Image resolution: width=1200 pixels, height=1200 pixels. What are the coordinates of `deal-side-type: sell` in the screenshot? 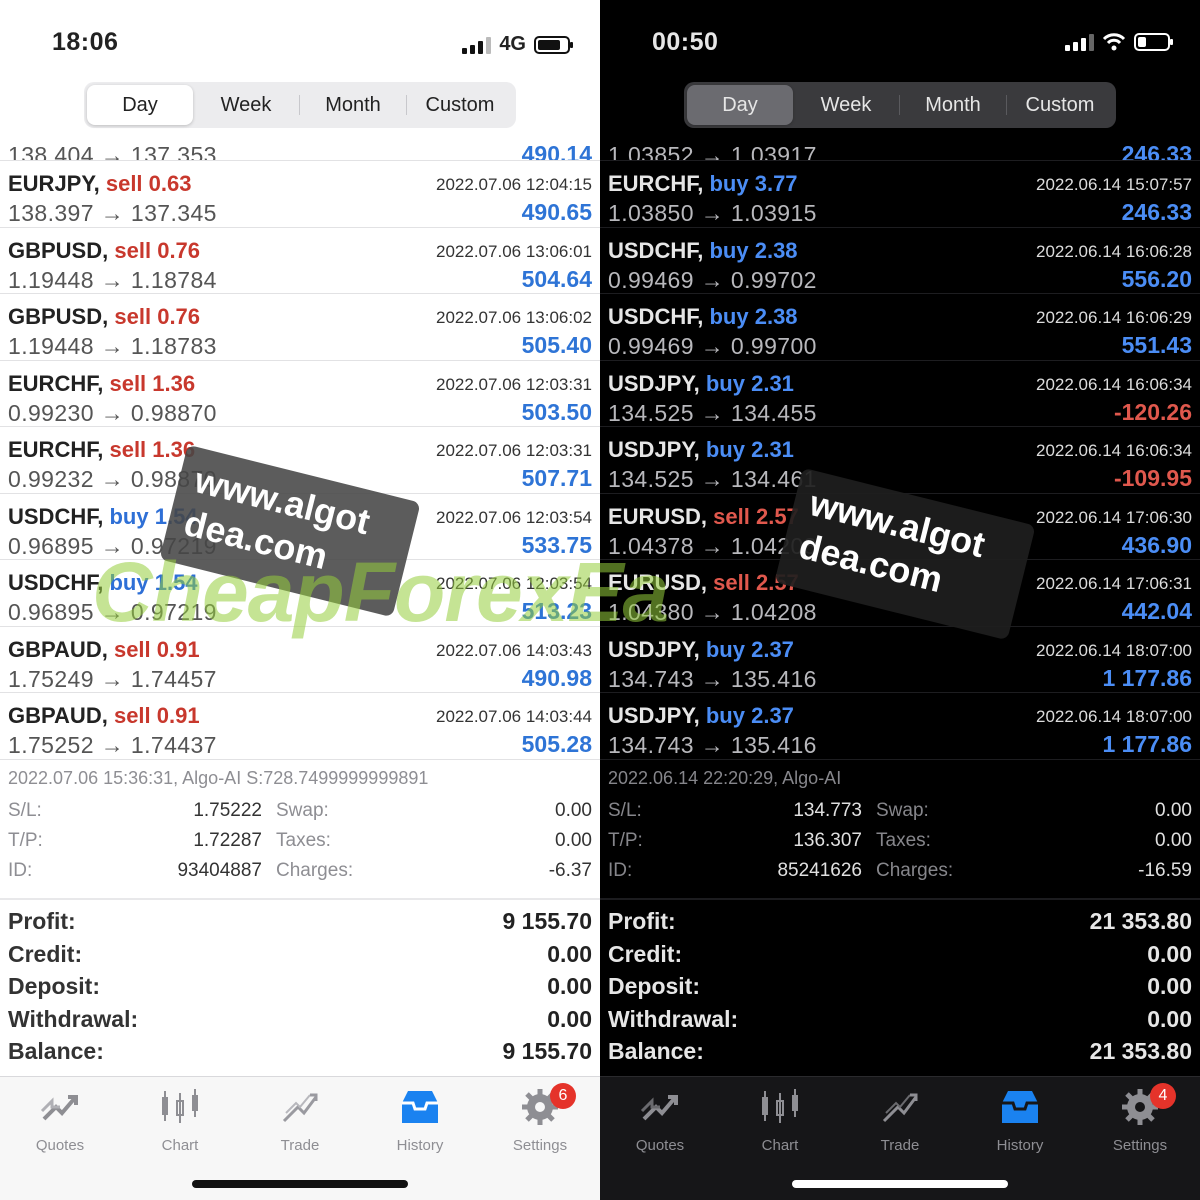 It's located at (133, 316).